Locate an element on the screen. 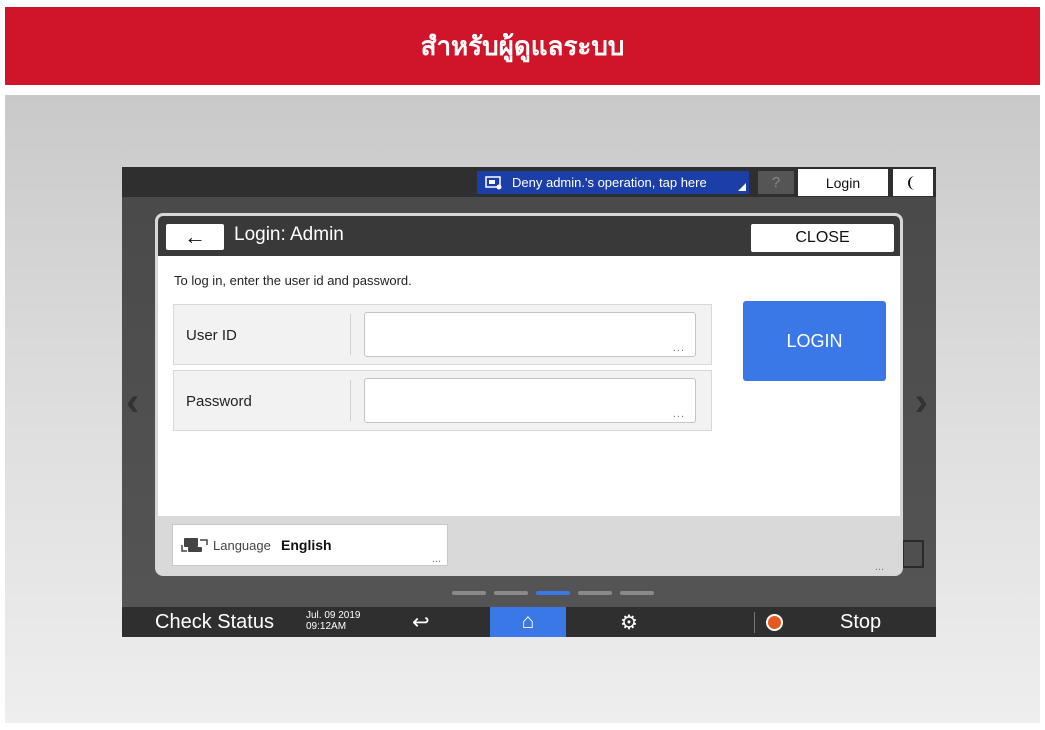  back-arrow-icon: ← is located at coordinates (195, 236).